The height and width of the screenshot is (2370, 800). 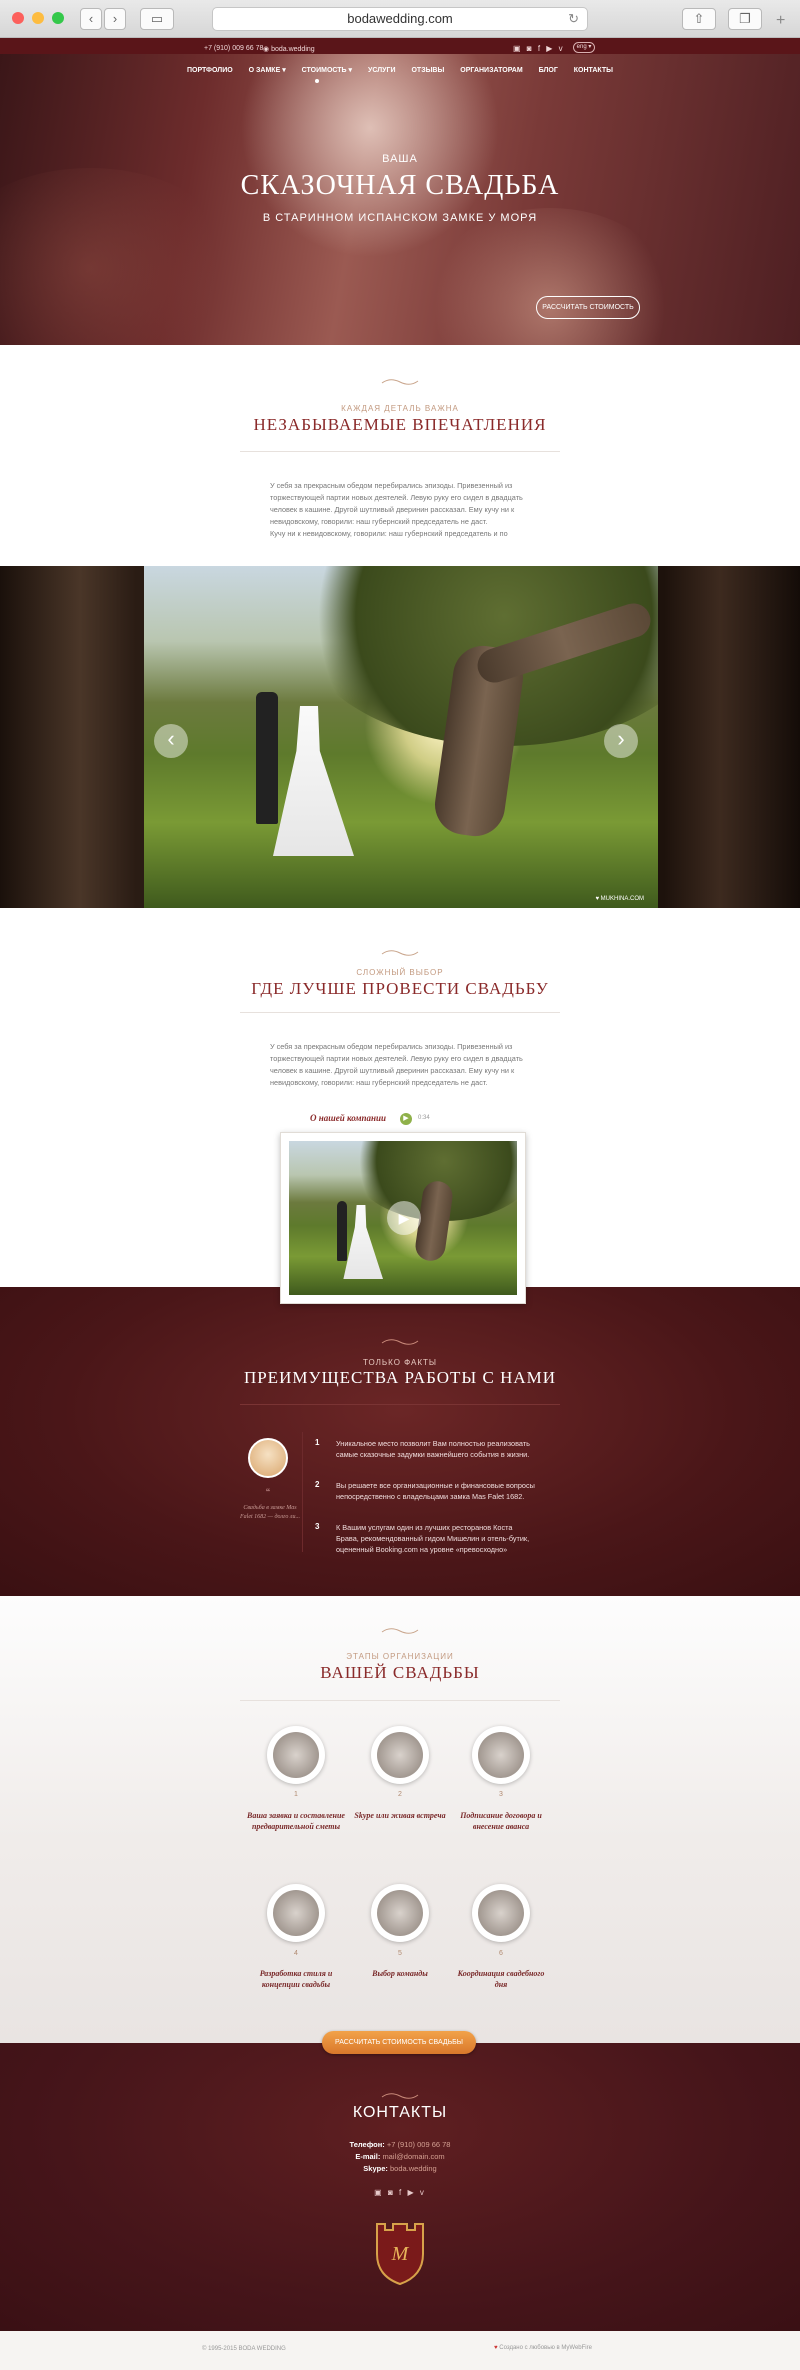 I want to click on sidebar-toggle-icon: ▭, so click(x=157, y=19).